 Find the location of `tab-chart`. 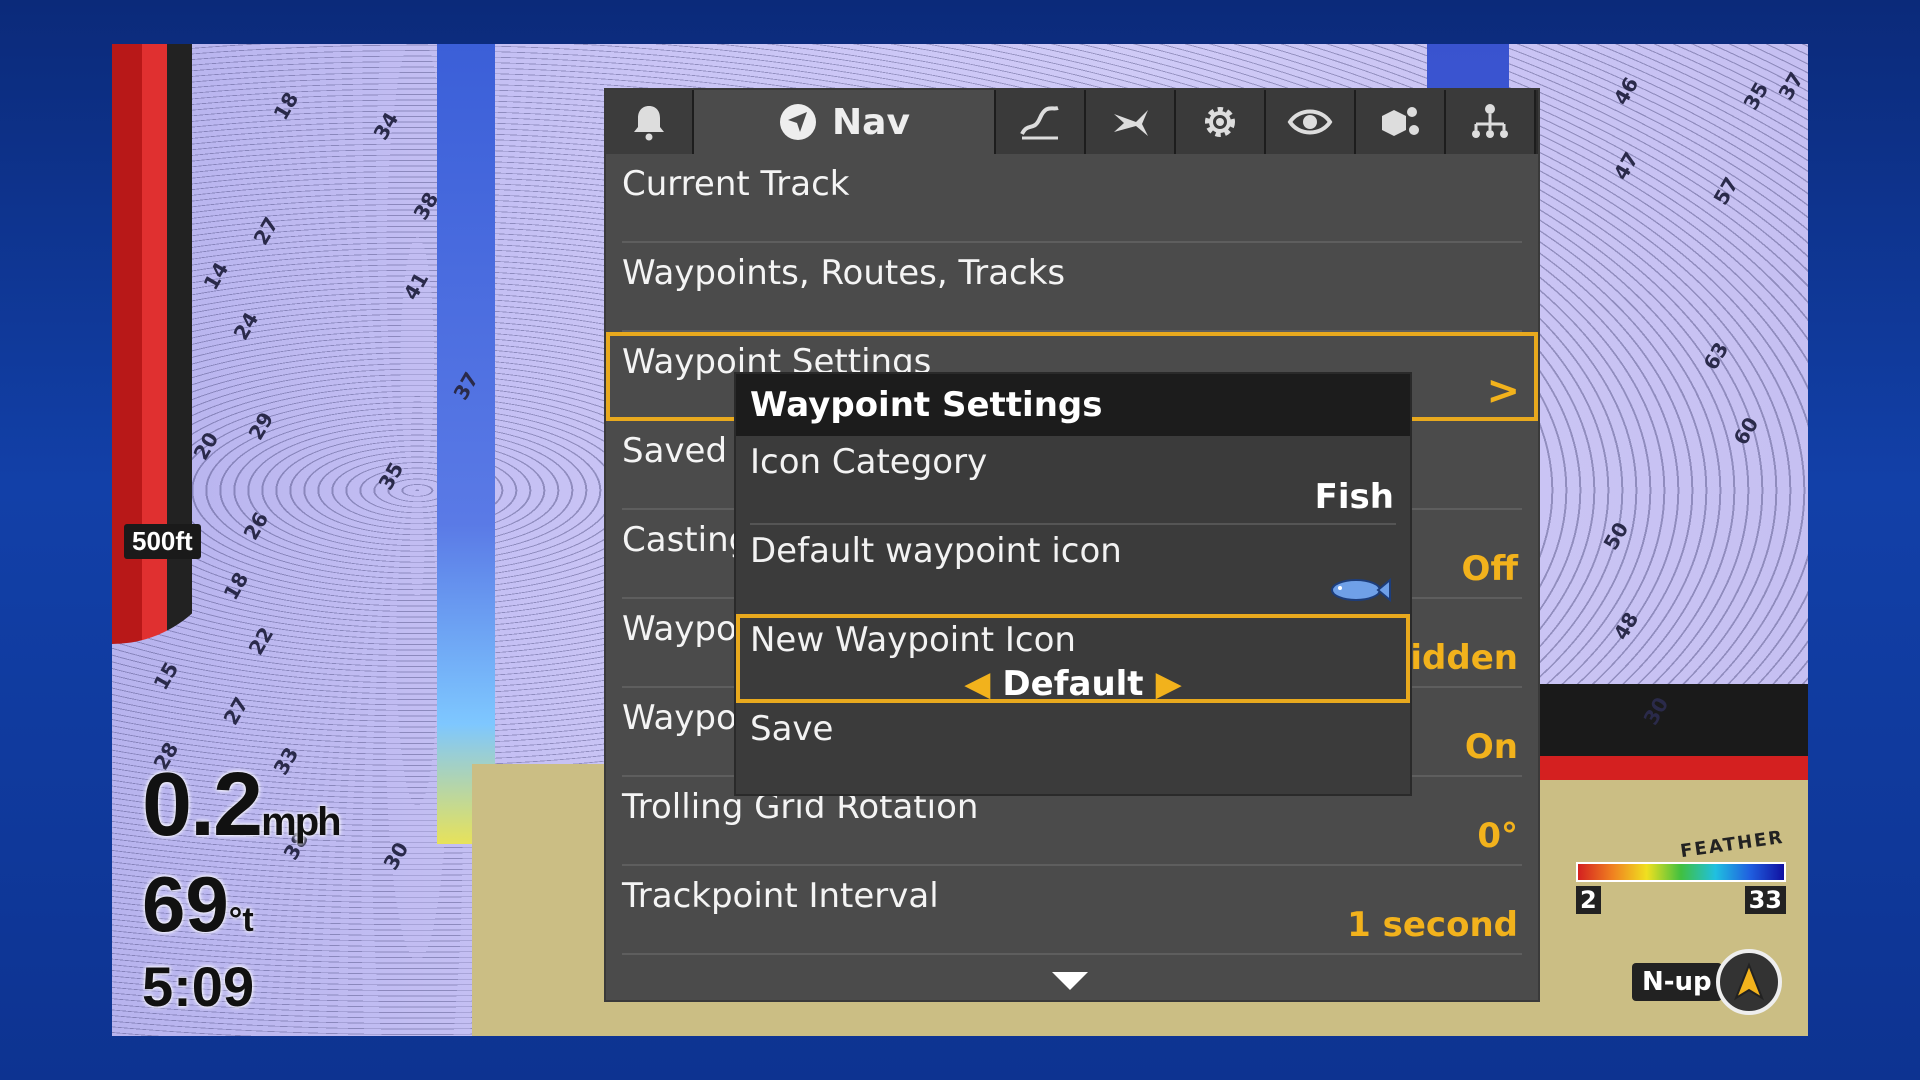

tab-chart is located at coordinates (1041, 122).